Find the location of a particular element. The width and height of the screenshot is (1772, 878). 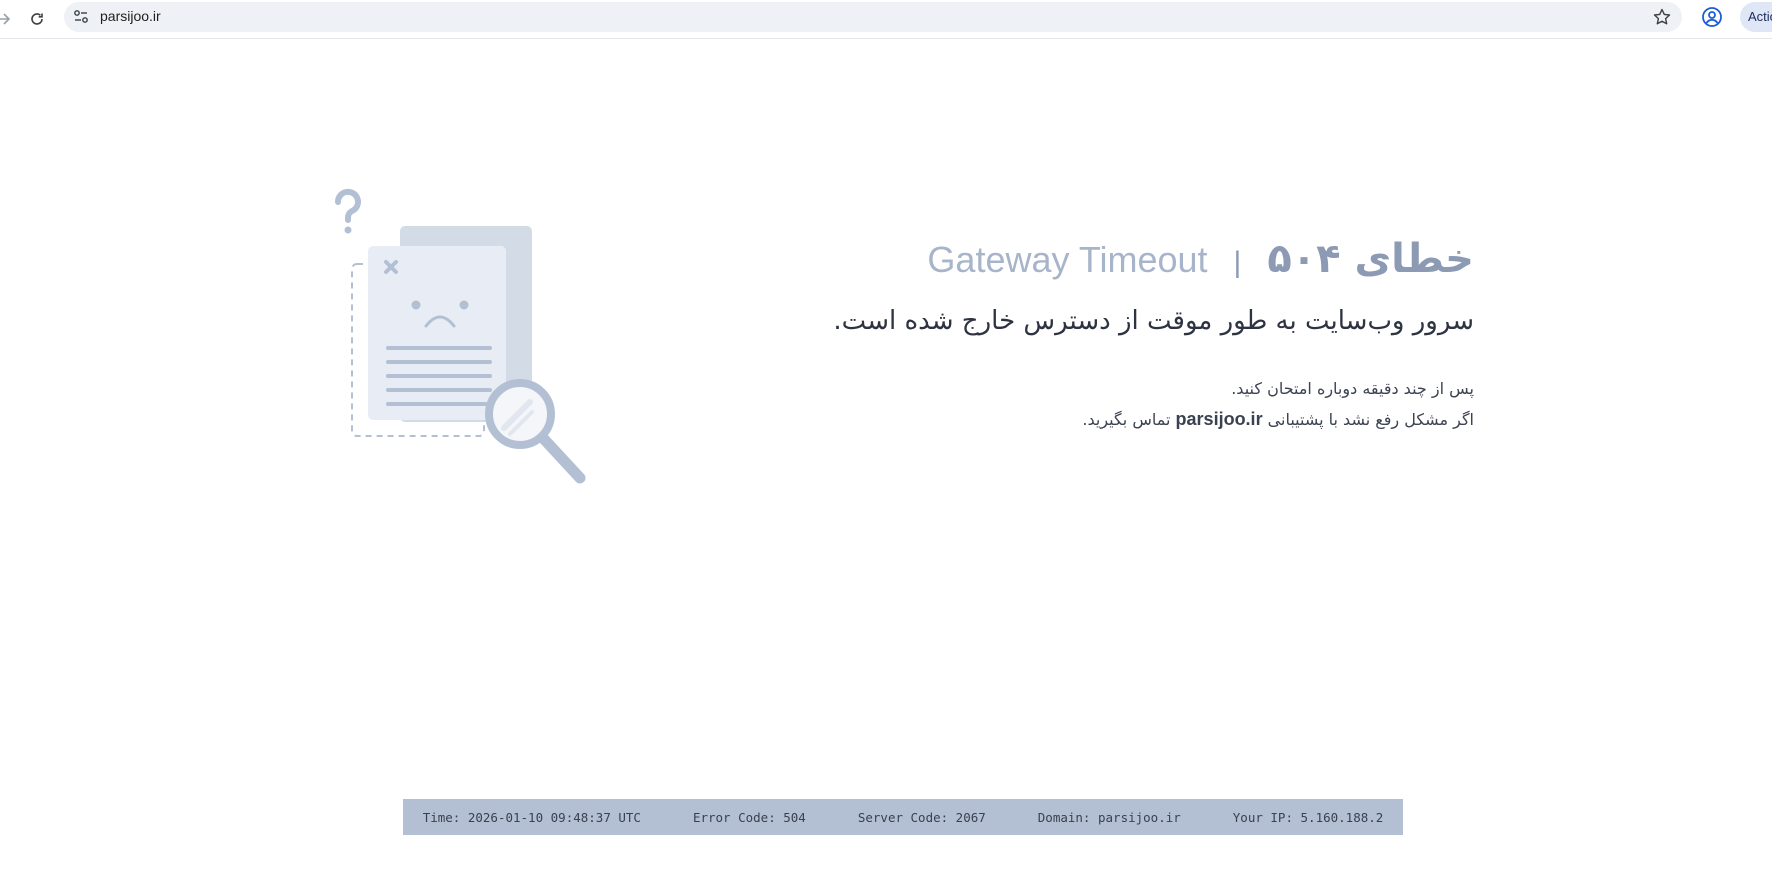

hint-line-2-before: اگر مشکل رفع نشد با پشتیبانی is located at coordinates (1368, 419).